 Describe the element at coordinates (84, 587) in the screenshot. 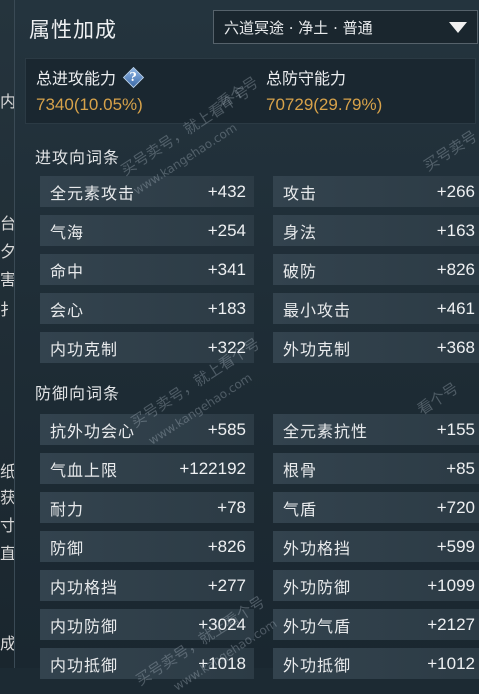

I see `stat-name: 内功格挡` at that location.